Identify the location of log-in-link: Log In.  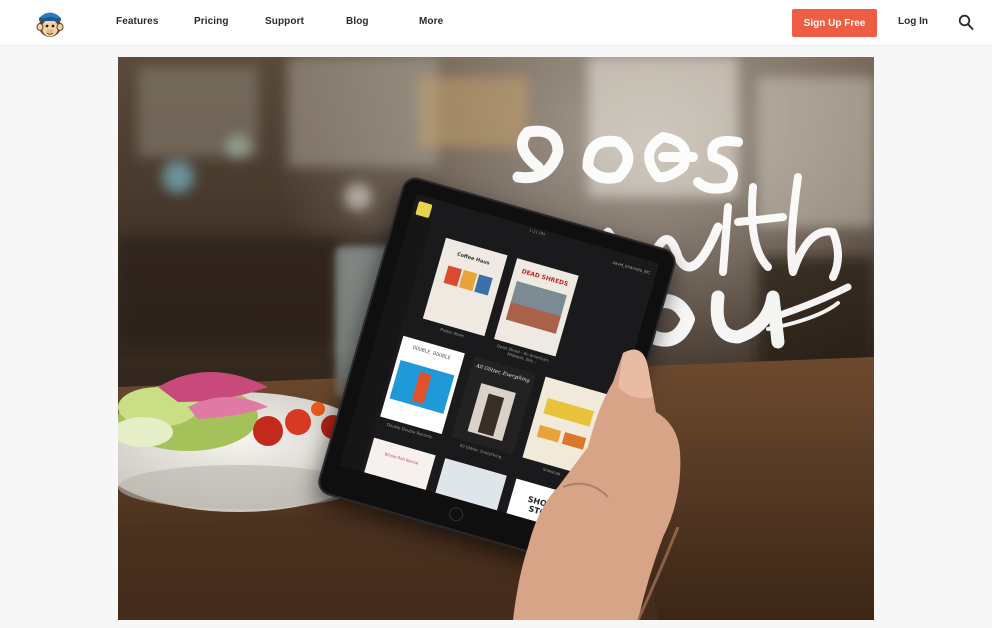
(913, 21).